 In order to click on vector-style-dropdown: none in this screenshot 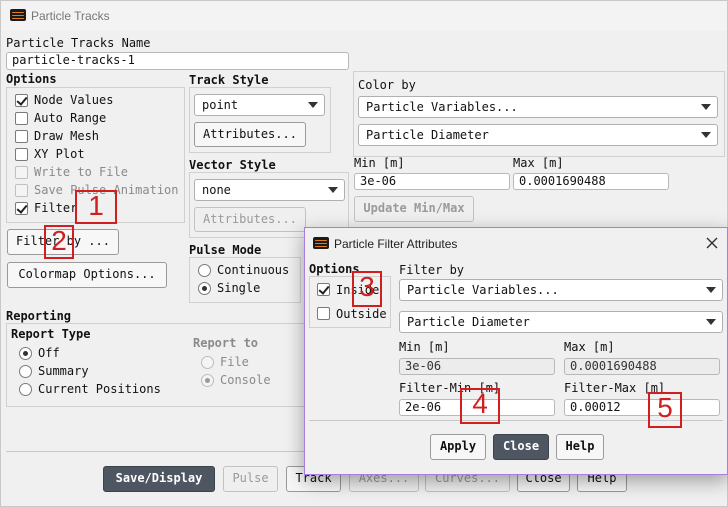, I will do `click(269, 190)`.